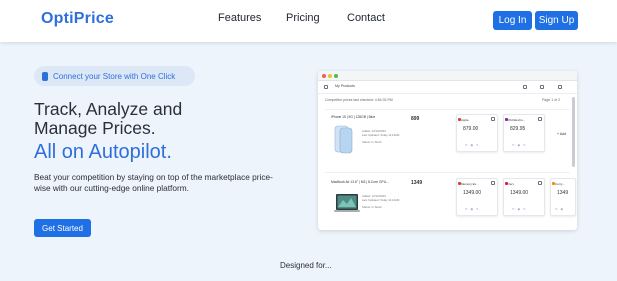 This screenshot has width=617, height=281. What do you see at coordinates (524, 197) in the screenshot?
I see `competitor-card: Very 1349.00 ↻◉✎` at bounding box center [524, 197].